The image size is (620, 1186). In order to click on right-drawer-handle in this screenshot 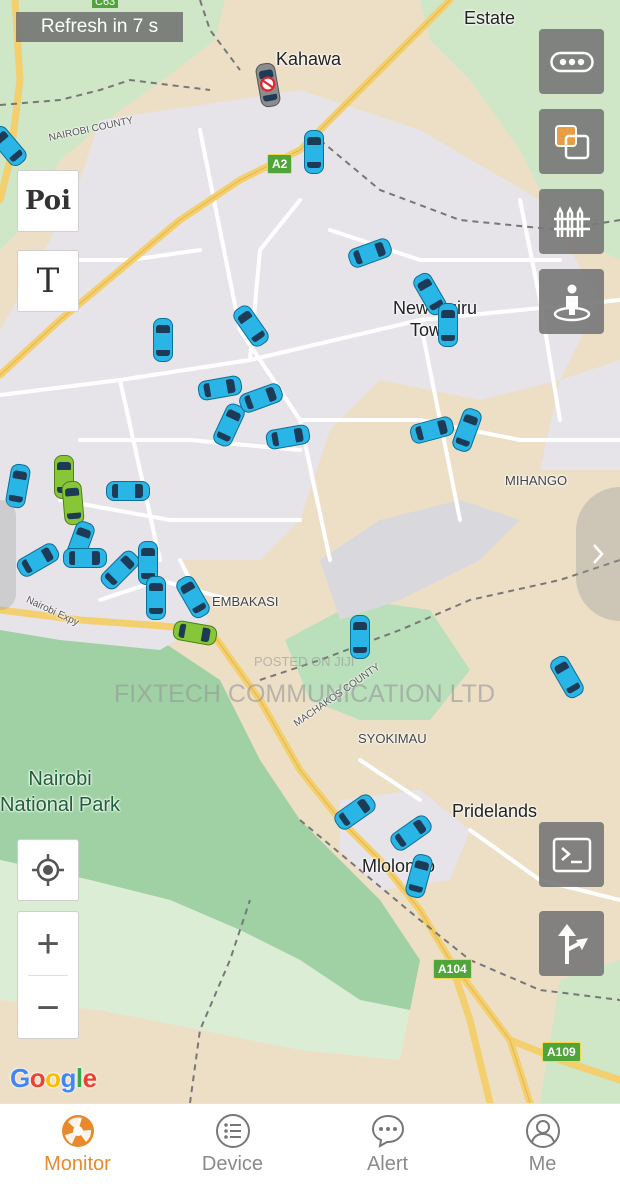, I will do `click(598, 554)`.